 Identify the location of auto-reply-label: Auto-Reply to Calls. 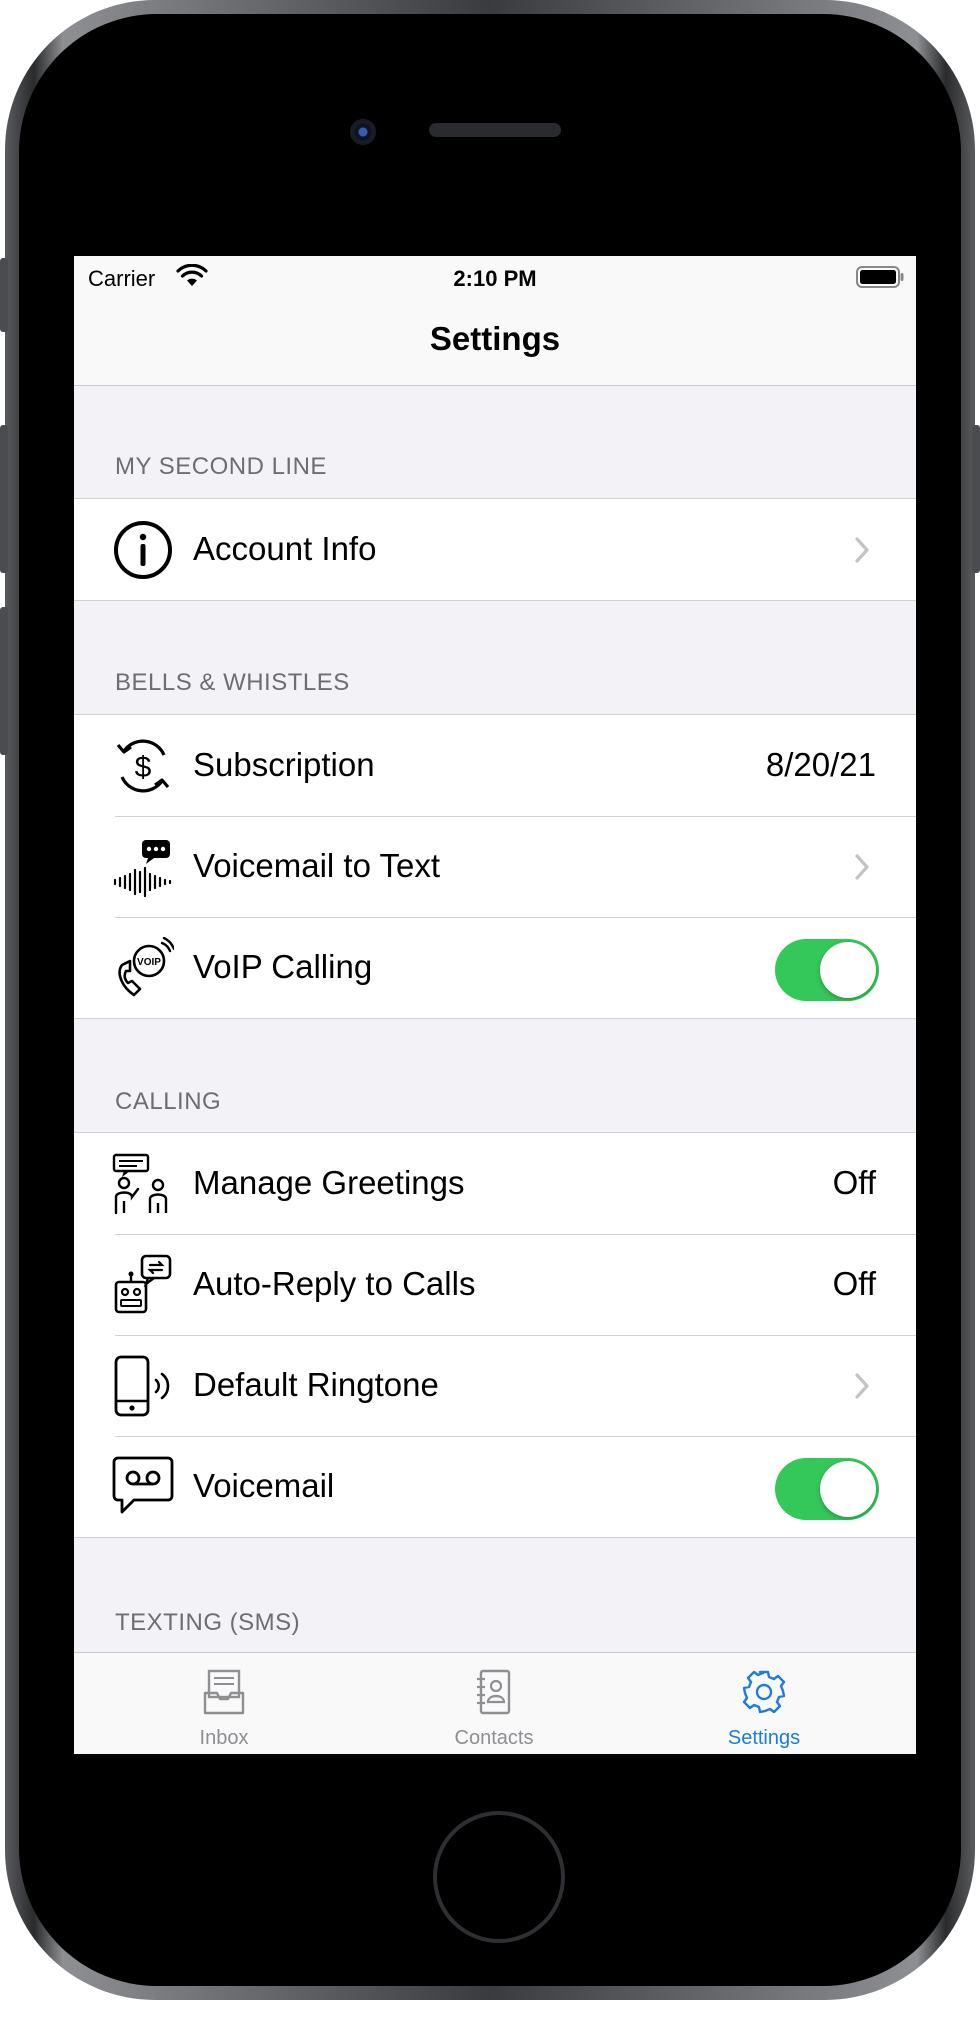
(334, 1283).